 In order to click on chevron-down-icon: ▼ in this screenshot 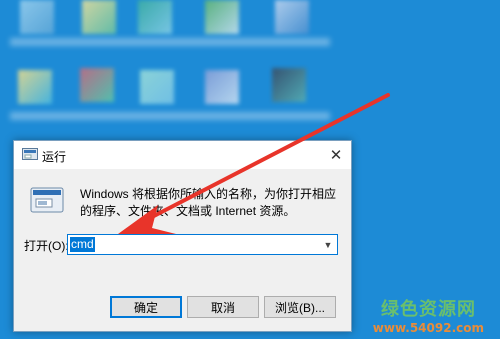, I will do `click(328, 244)`.